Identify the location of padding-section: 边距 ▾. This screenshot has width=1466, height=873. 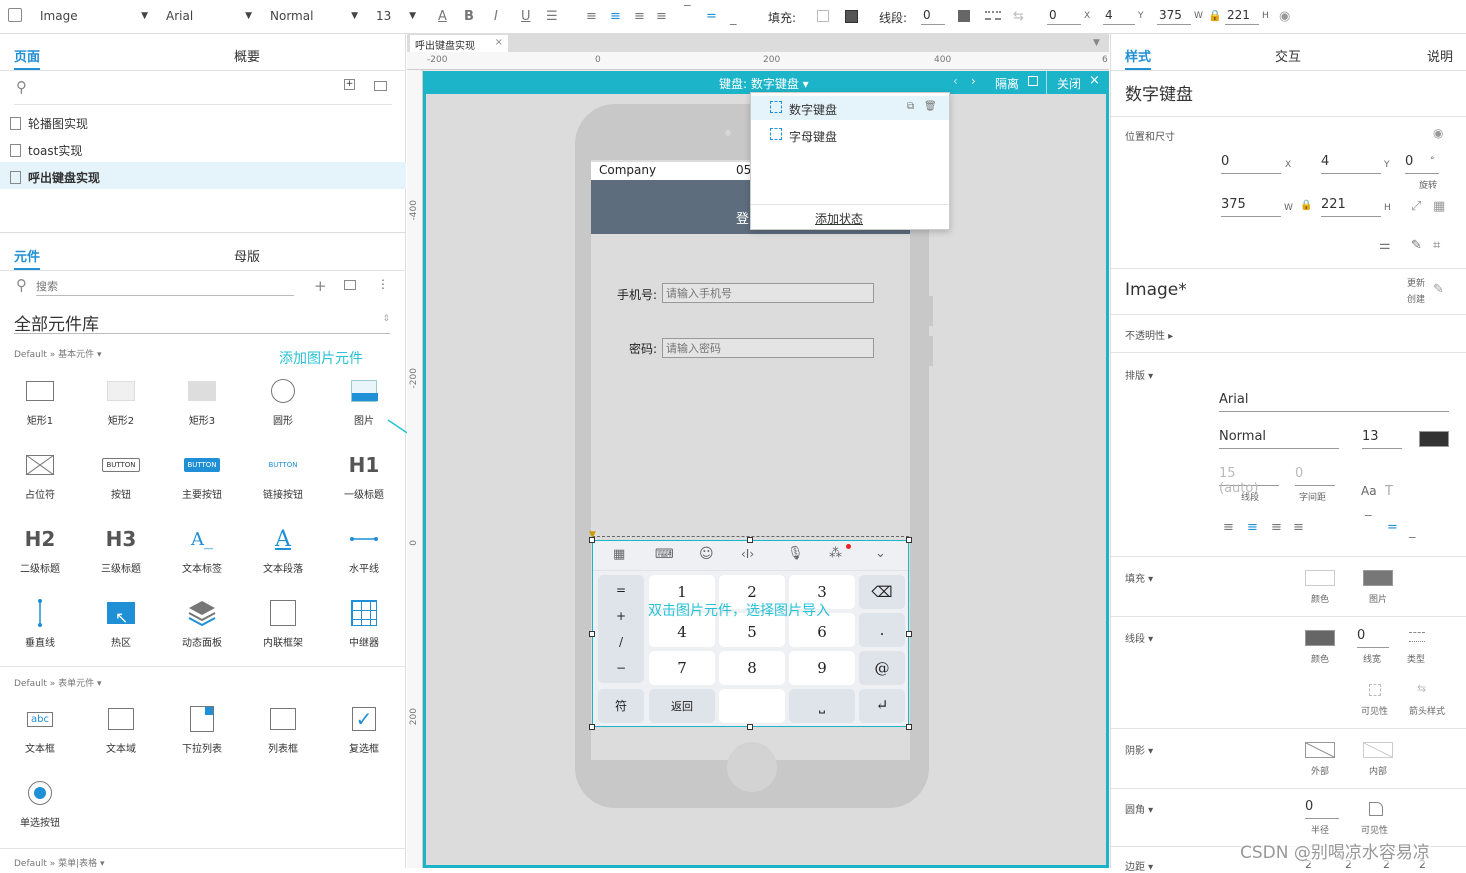
(1139, 865).